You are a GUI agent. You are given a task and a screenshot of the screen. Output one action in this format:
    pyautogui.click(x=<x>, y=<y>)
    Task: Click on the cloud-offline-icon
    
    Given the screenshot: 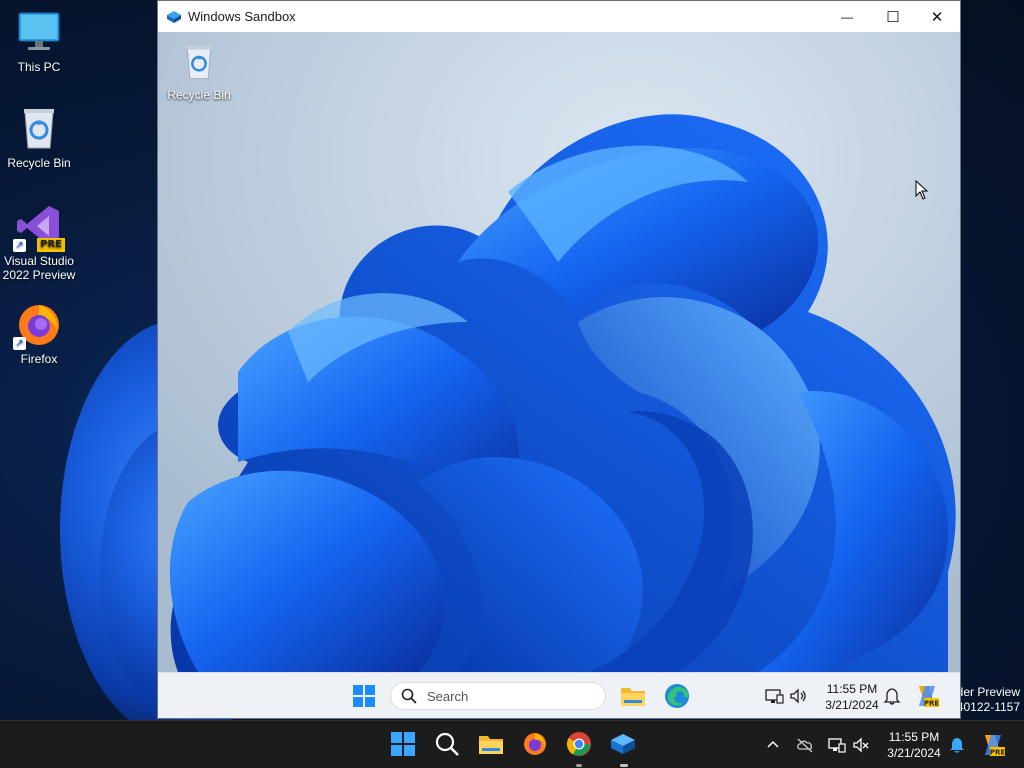 What is the action you would take?
    pyautogui.click(x=805, y=745)
    